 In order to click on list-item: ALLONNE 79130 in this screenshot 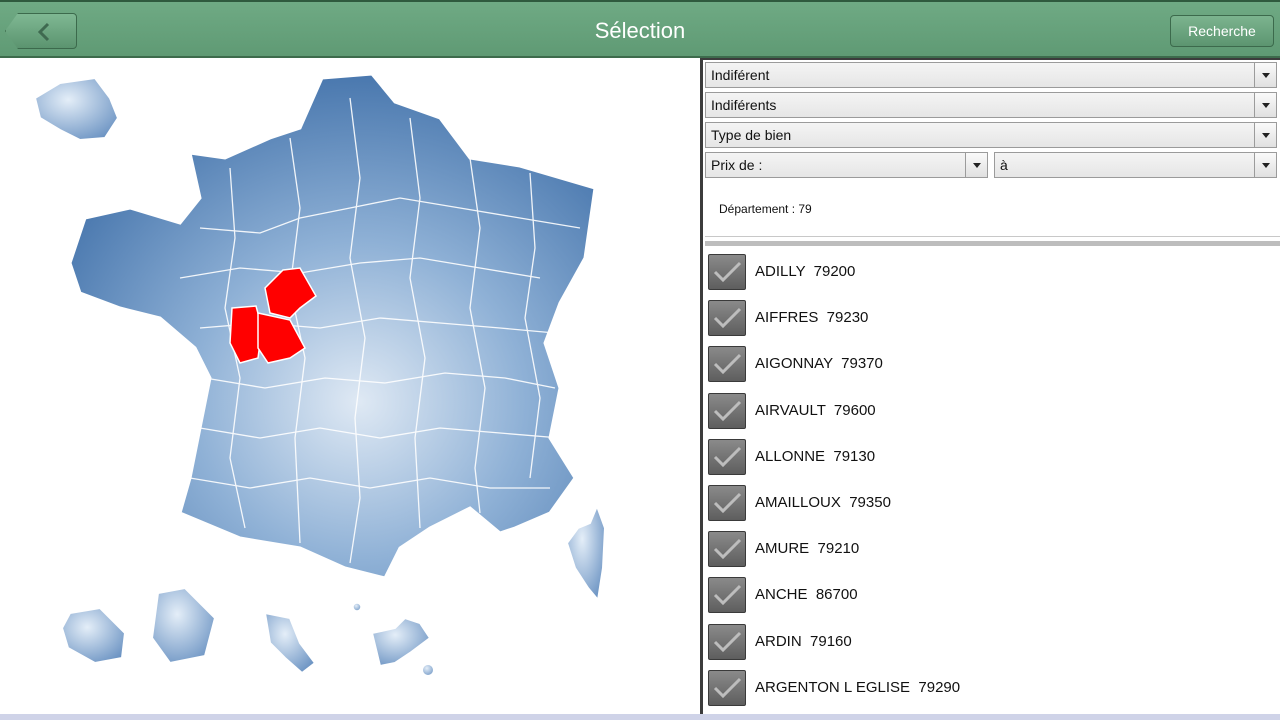, I will do `click(991, 458)`.